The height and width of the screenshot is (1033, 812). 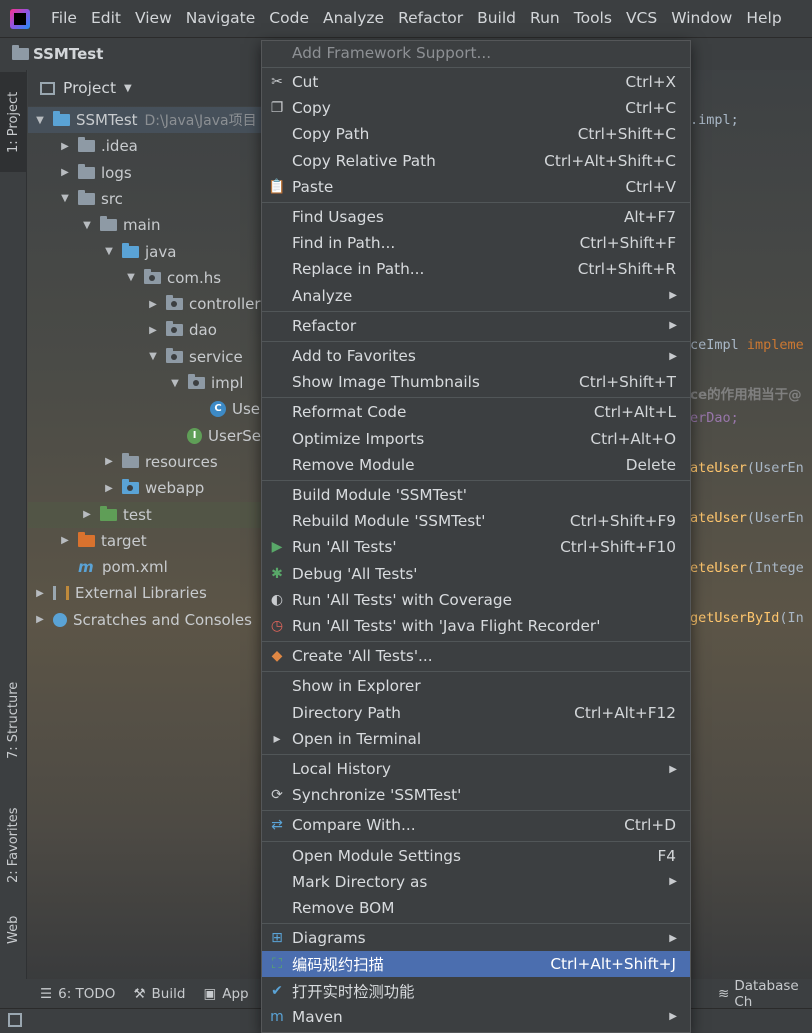 I want to click on menu-item-remove-module: Remove Module Delete, so click(x=476, y=465).